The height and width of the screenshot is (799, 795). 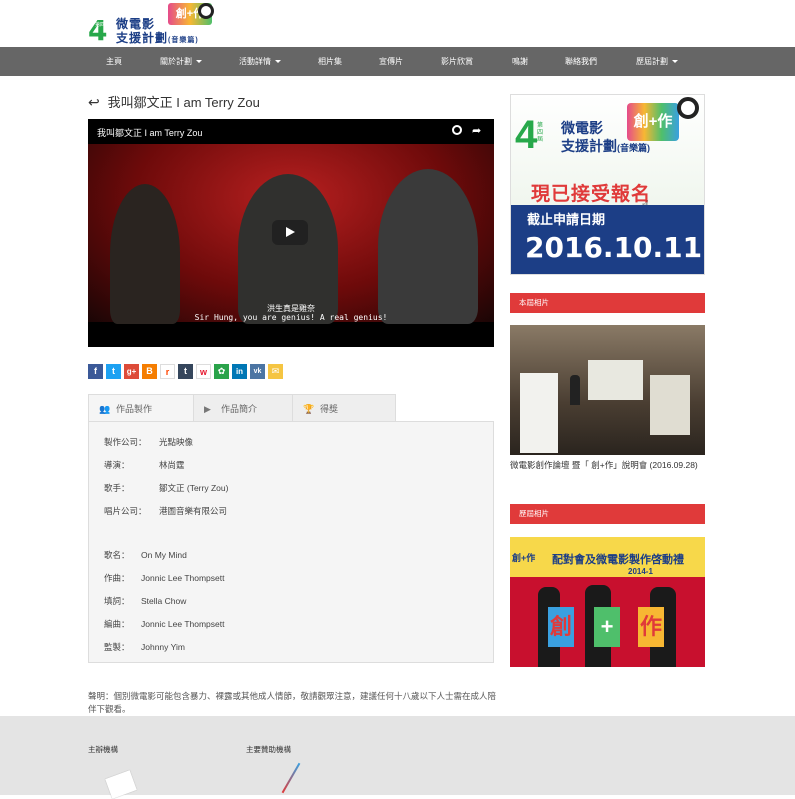 What do you see at coordinates (618, 560) in the screenshot?
I see `photo2-banner: 配對會及微電影製作啓動禮` at bounding box center [618, 560].